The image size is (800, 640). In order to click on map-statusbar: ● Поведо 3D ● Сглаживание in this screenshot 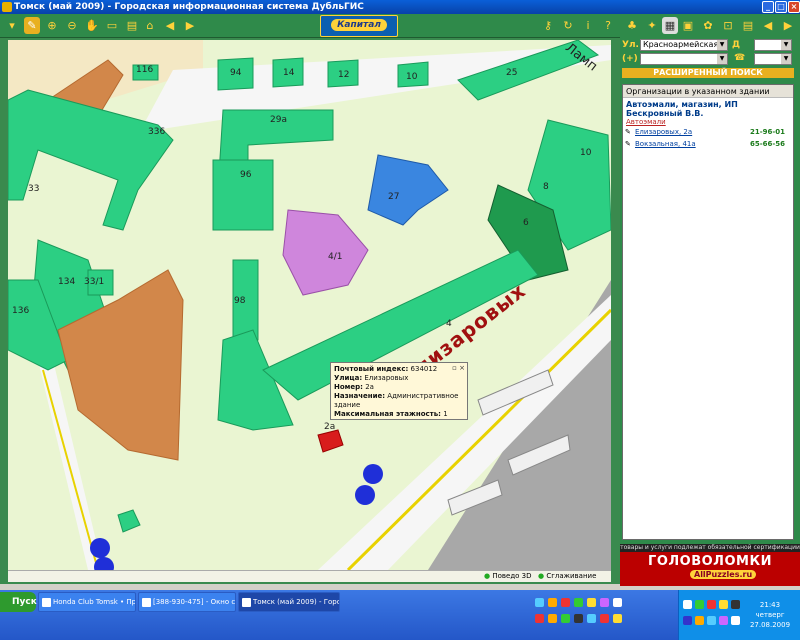, I will do `click(309, 576)`.